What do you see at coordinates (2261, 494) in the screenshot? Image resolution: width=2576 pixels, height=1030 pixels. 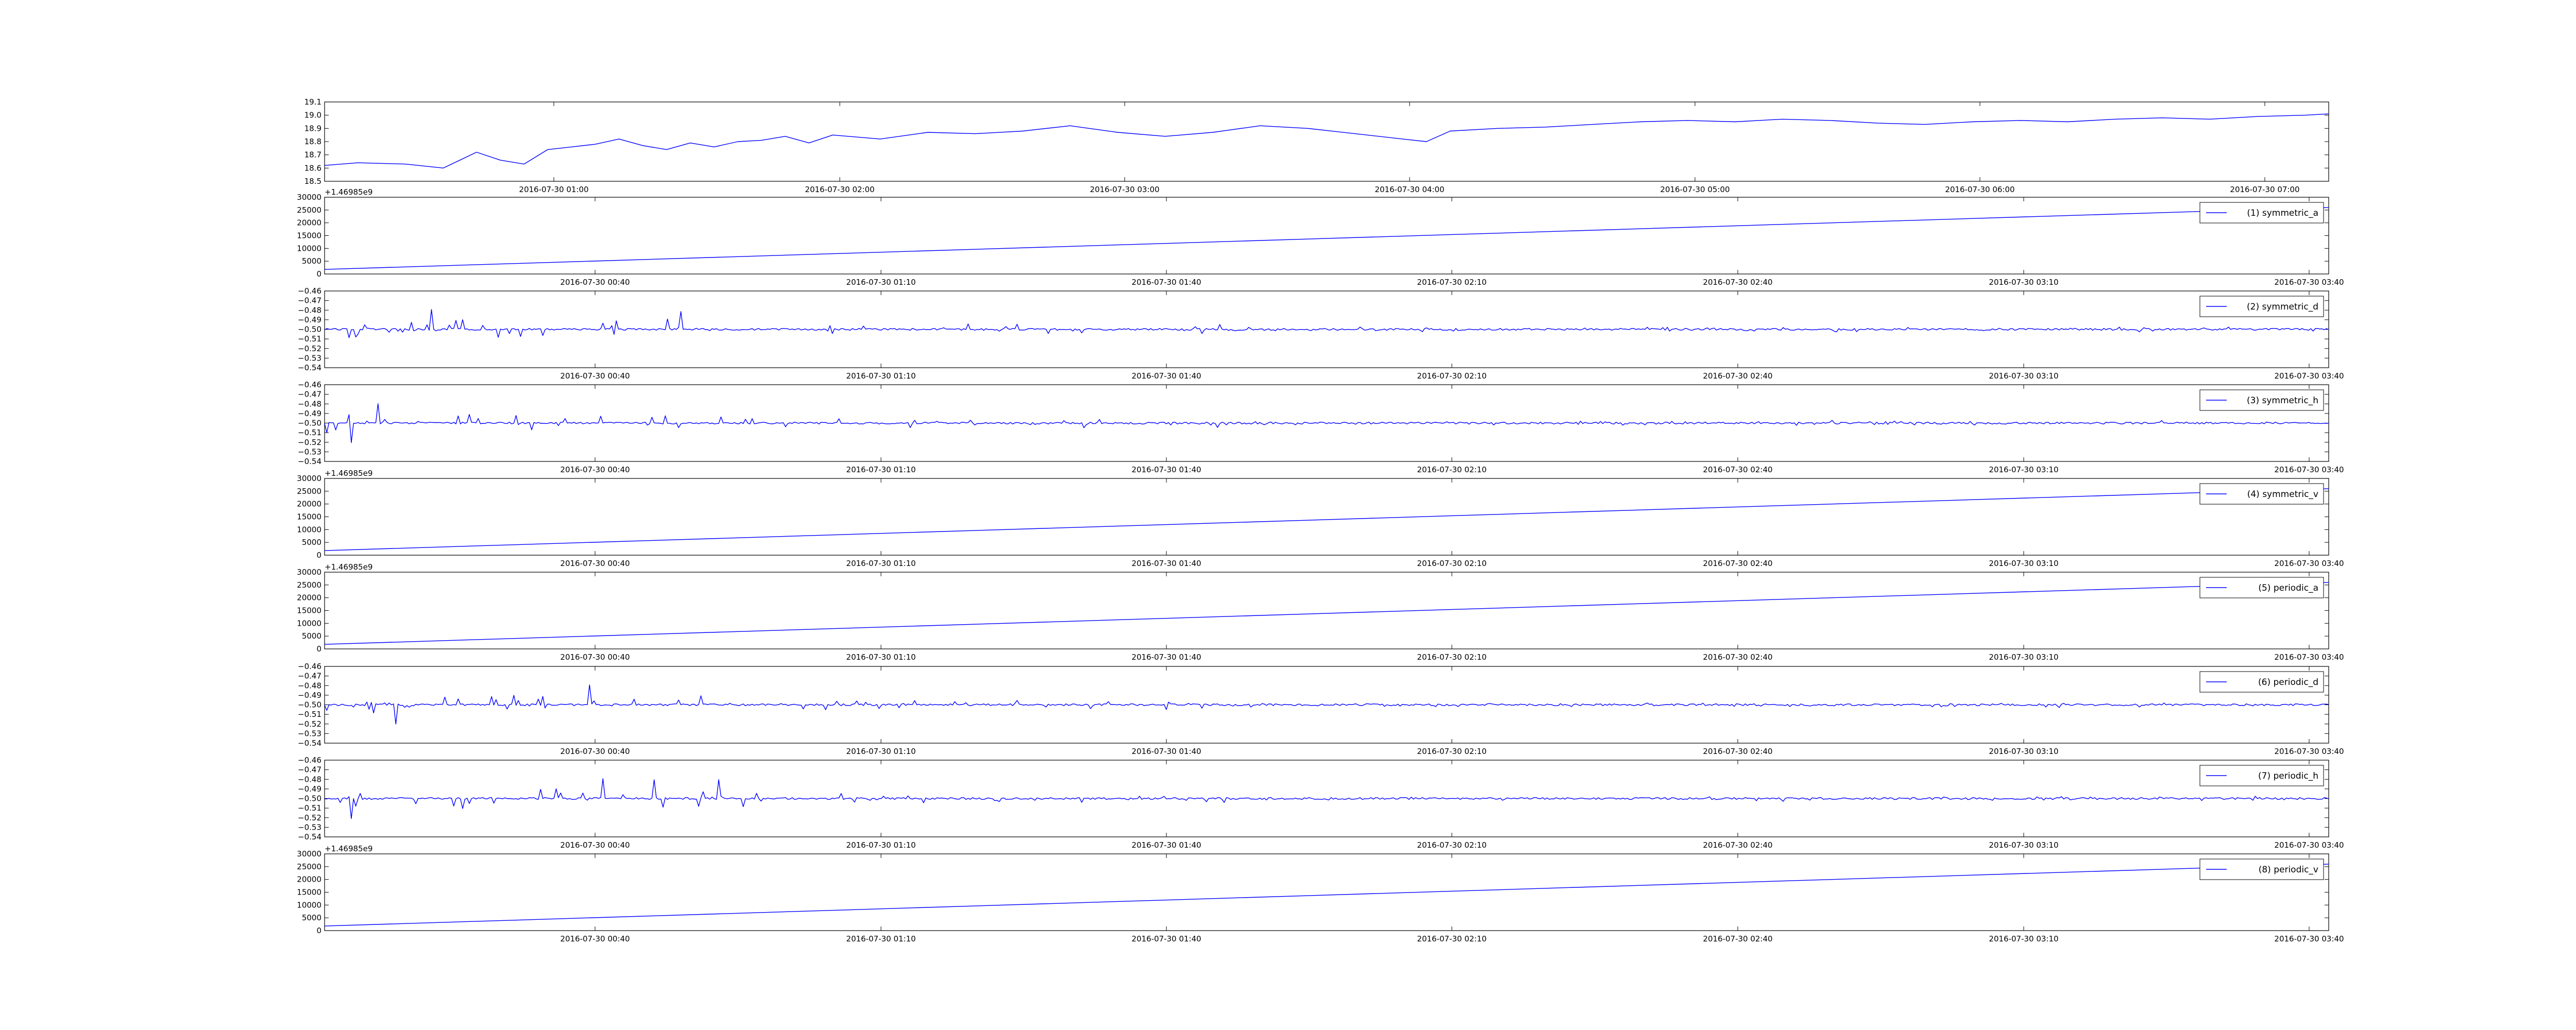 I see `legend: (4) symmetric_v` at bounding box center [2261, 494].